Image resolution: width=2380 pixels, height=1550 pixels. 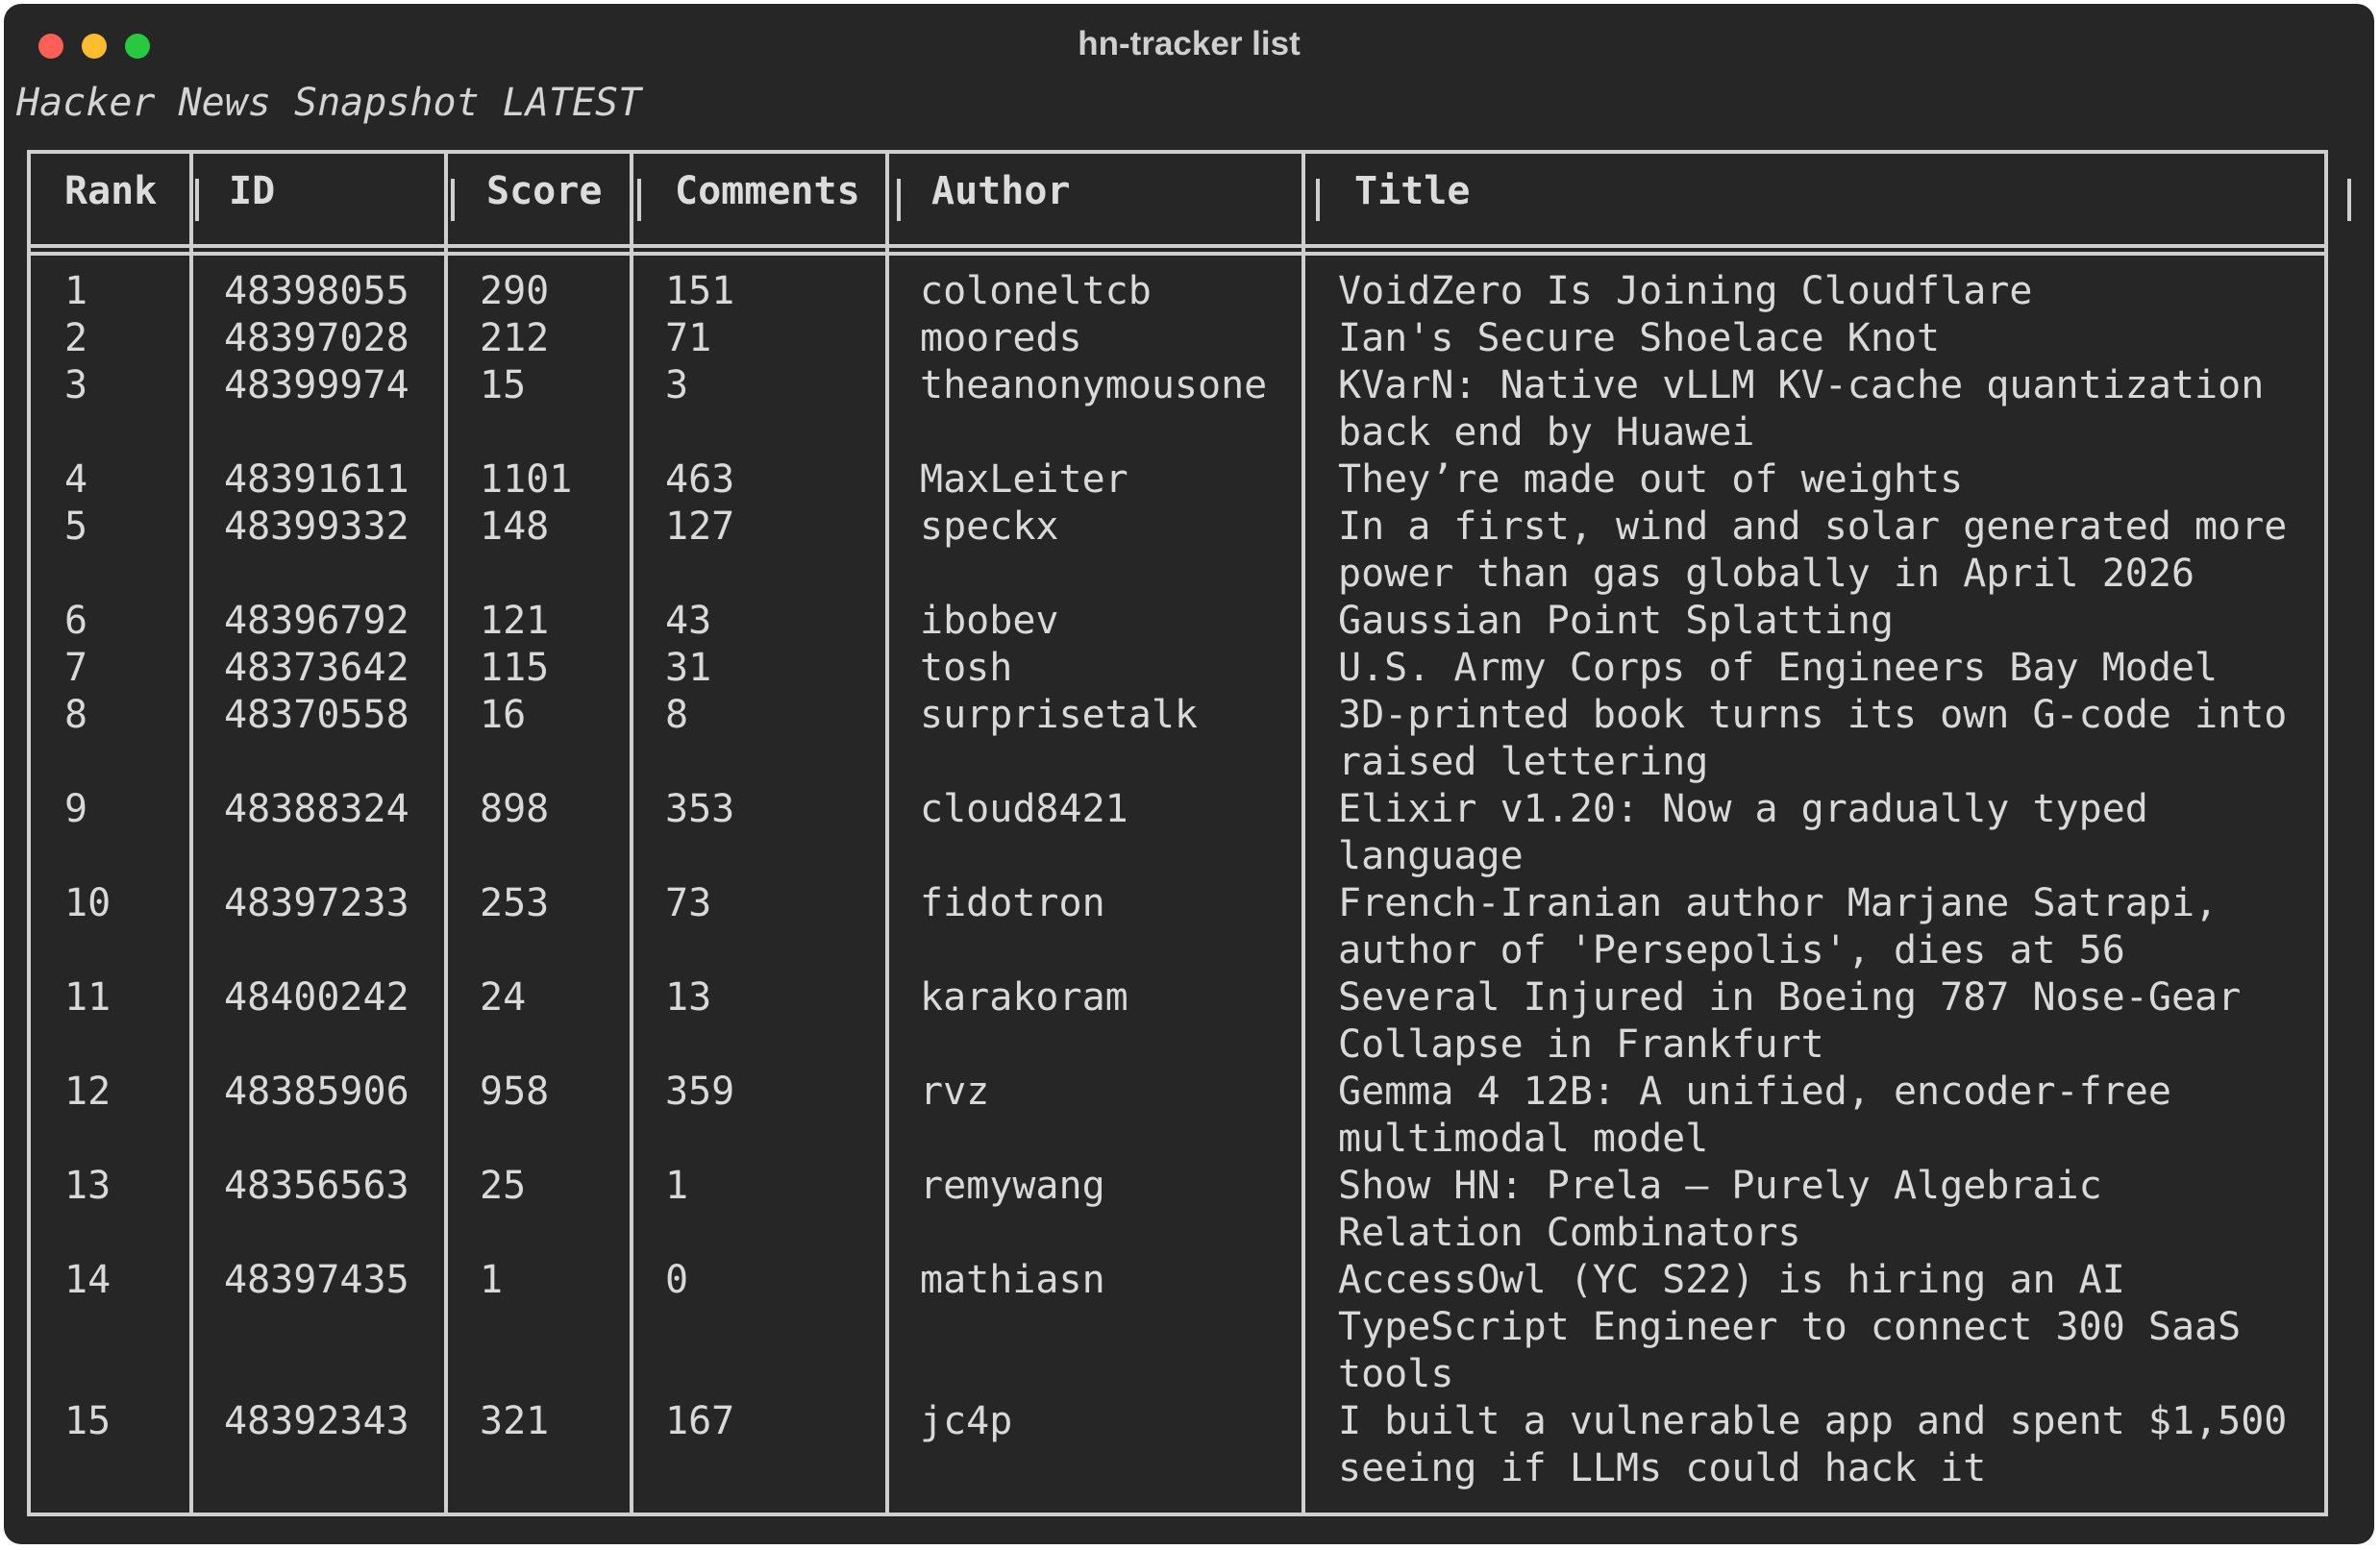 What do you see at coordinates (29, 833) in the screenshot?
I see `table-border-left` at bounding box center [29, 833].